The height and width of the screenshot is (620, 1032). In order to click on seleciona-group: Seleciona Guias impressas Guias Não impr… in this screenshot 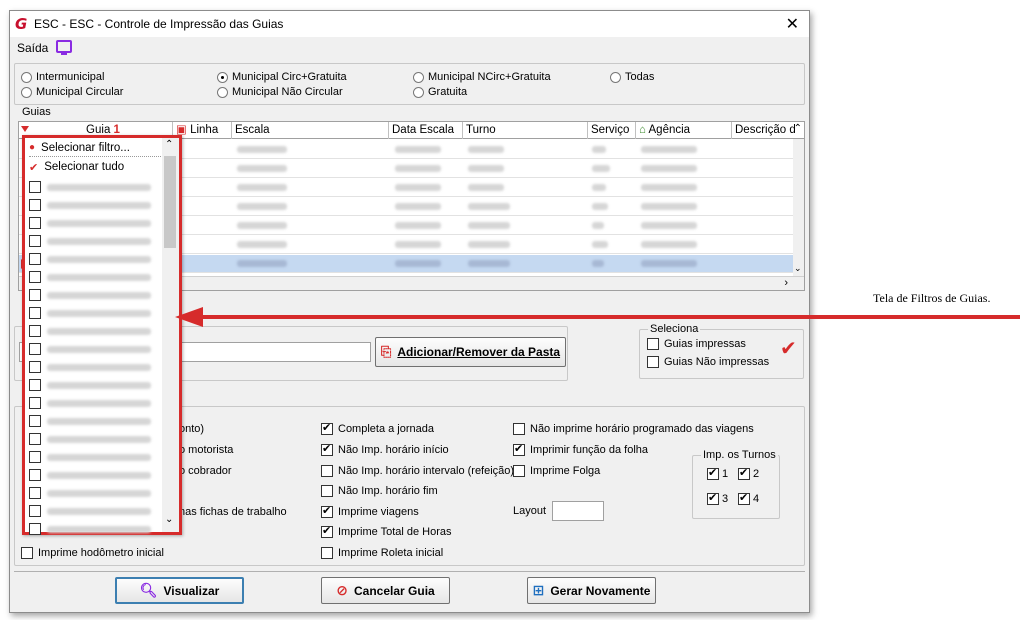, I will do `click(721, 351)`.